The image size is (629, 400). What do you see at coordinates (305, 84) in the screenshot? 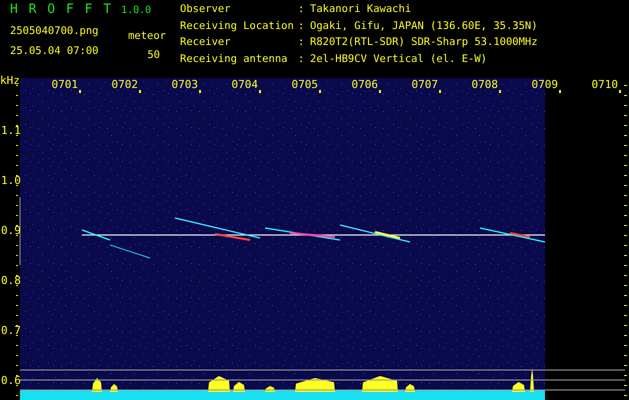
I see `time-tick-label: 0705` at bounding box center [305, 84].